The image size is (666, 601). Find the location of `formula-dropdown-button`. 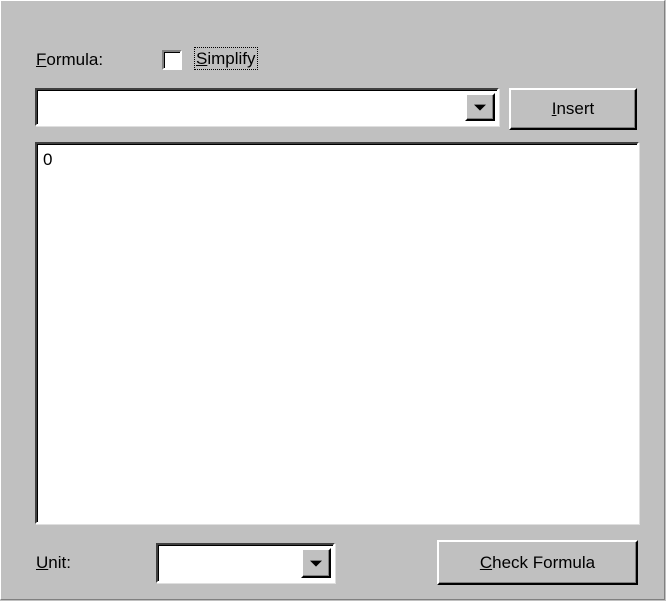

formula-dropdown-button is located at coordinates (480, 107).